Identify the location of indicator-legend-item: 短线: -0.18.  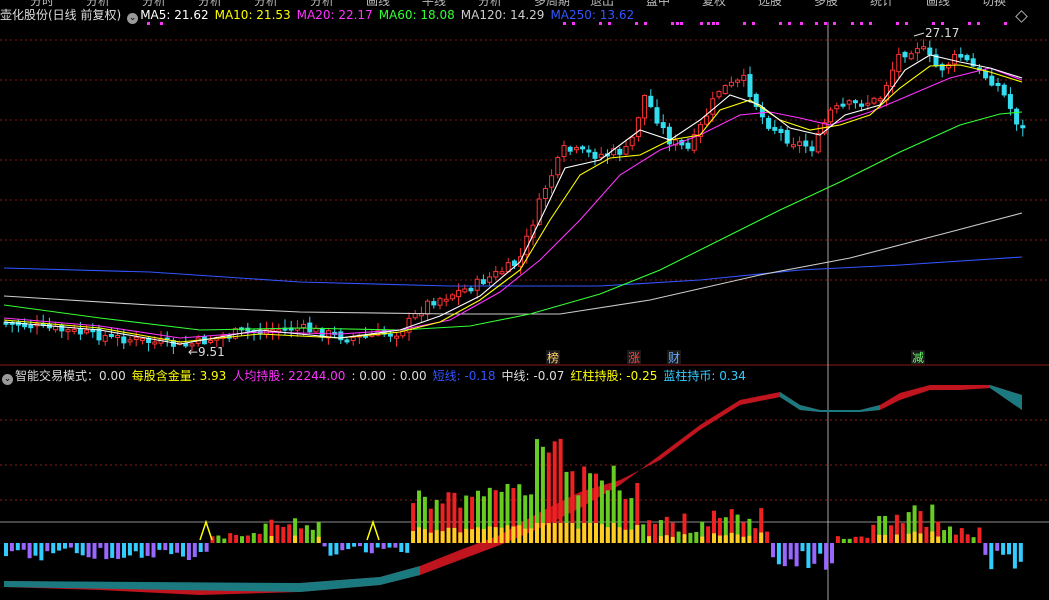
(464, 376).